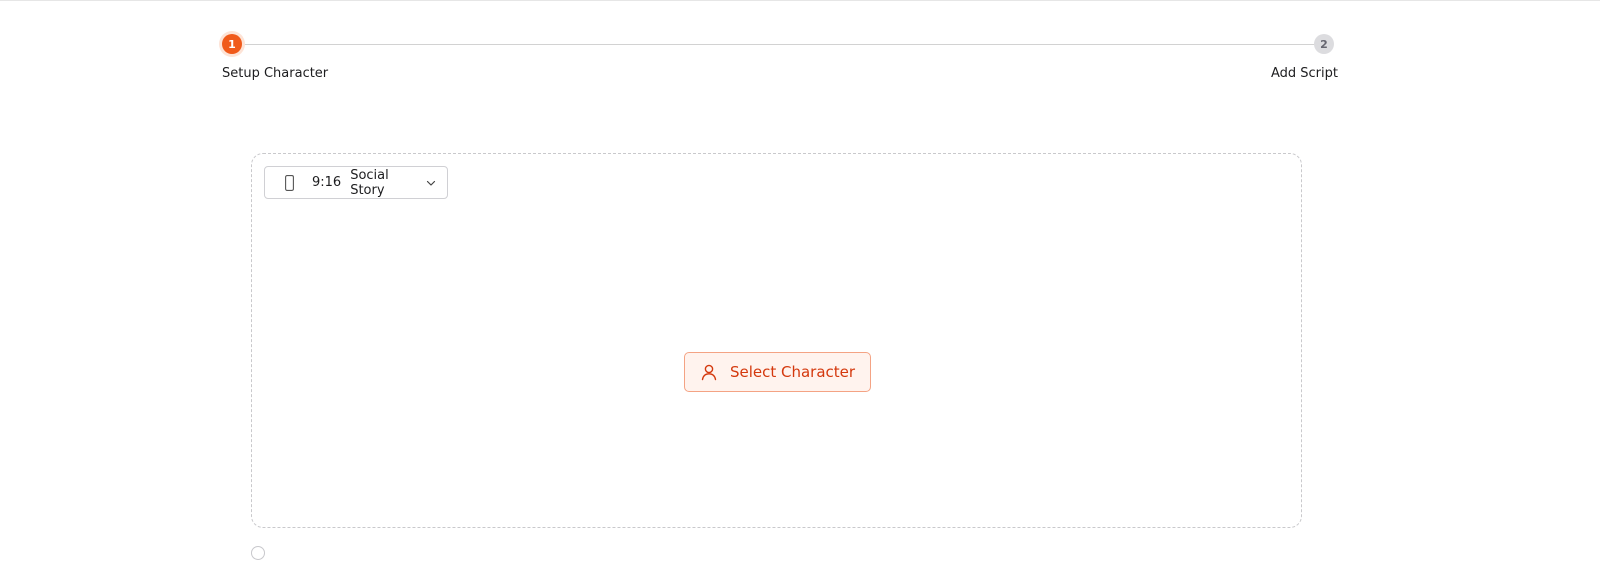 This screenshot has height=561, width=1600. Describe the element at coordinates (232, 44) in the screenshot. I see `step-number-badge: 1` at that location.